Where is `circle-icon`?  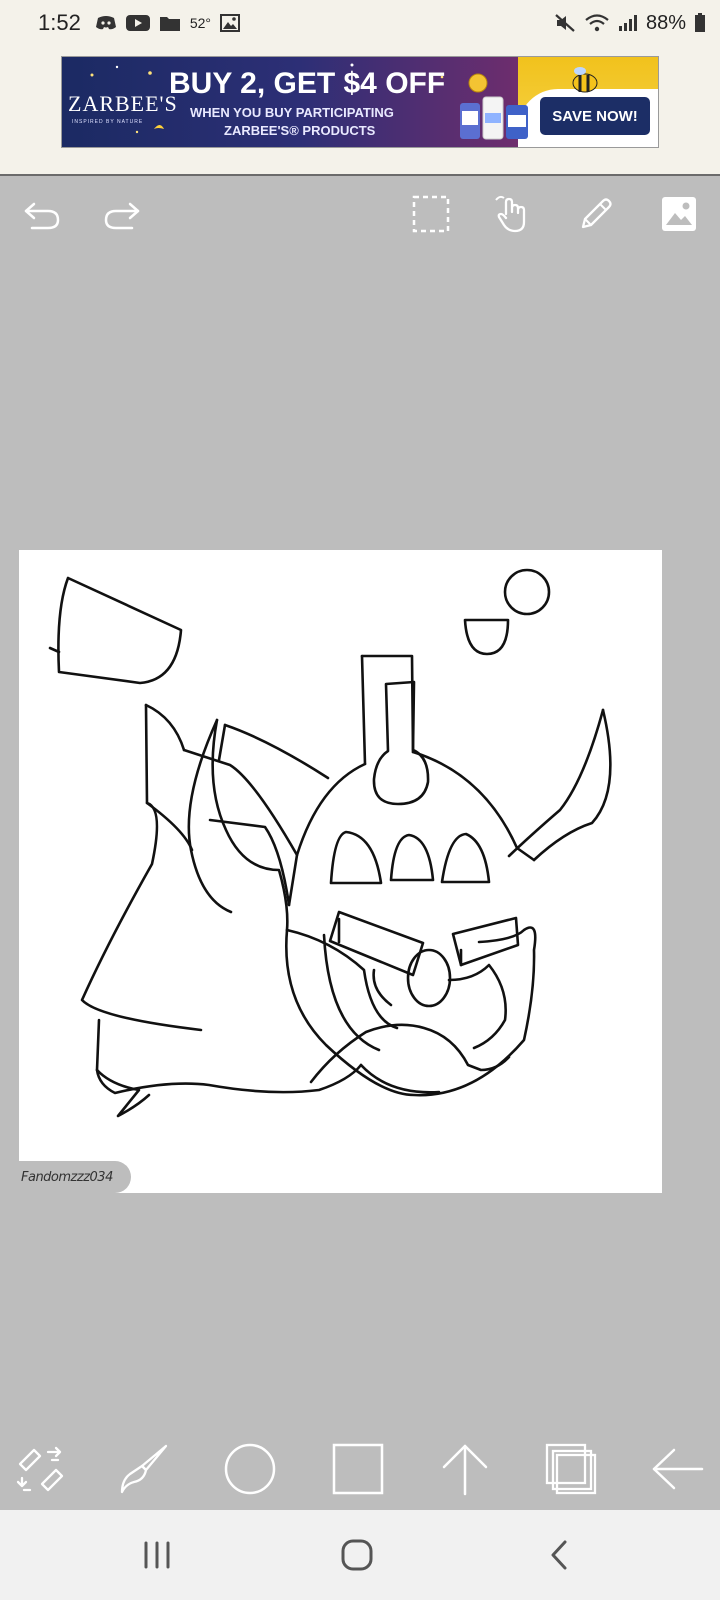 circle-icon is located at coordinates (250, 1469).